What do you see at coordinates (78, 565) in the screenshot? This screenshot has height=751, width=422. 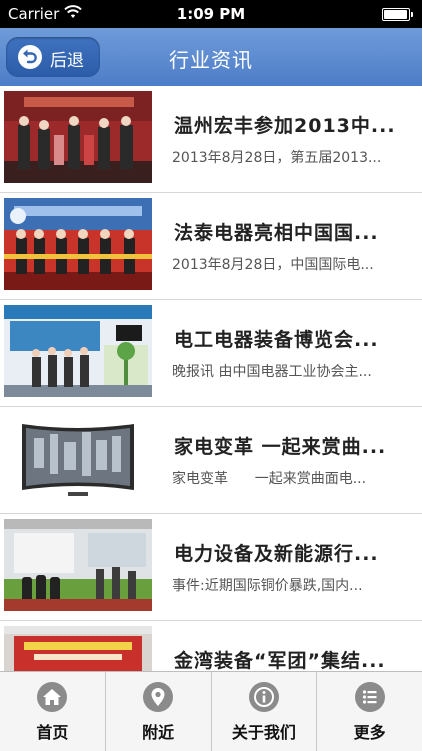 I see `trade-show-photo` at bounding box center [78, 565].